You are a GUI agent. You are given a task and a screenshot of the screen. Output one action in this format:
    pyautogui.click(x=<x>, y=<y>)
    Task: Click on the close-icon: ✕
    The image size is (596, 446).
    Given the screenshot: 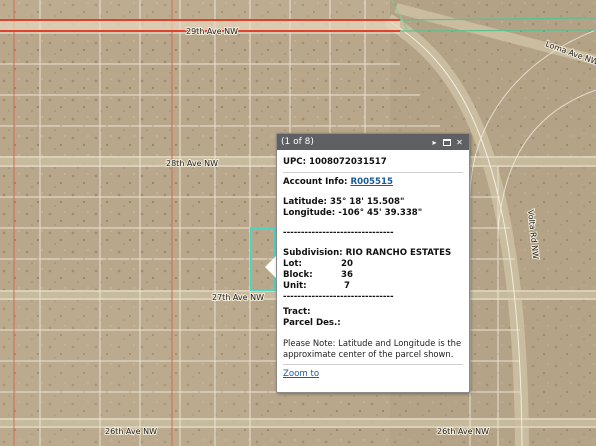 What is the action you would take?
    pyautogui.click(x=459, y=142)
    